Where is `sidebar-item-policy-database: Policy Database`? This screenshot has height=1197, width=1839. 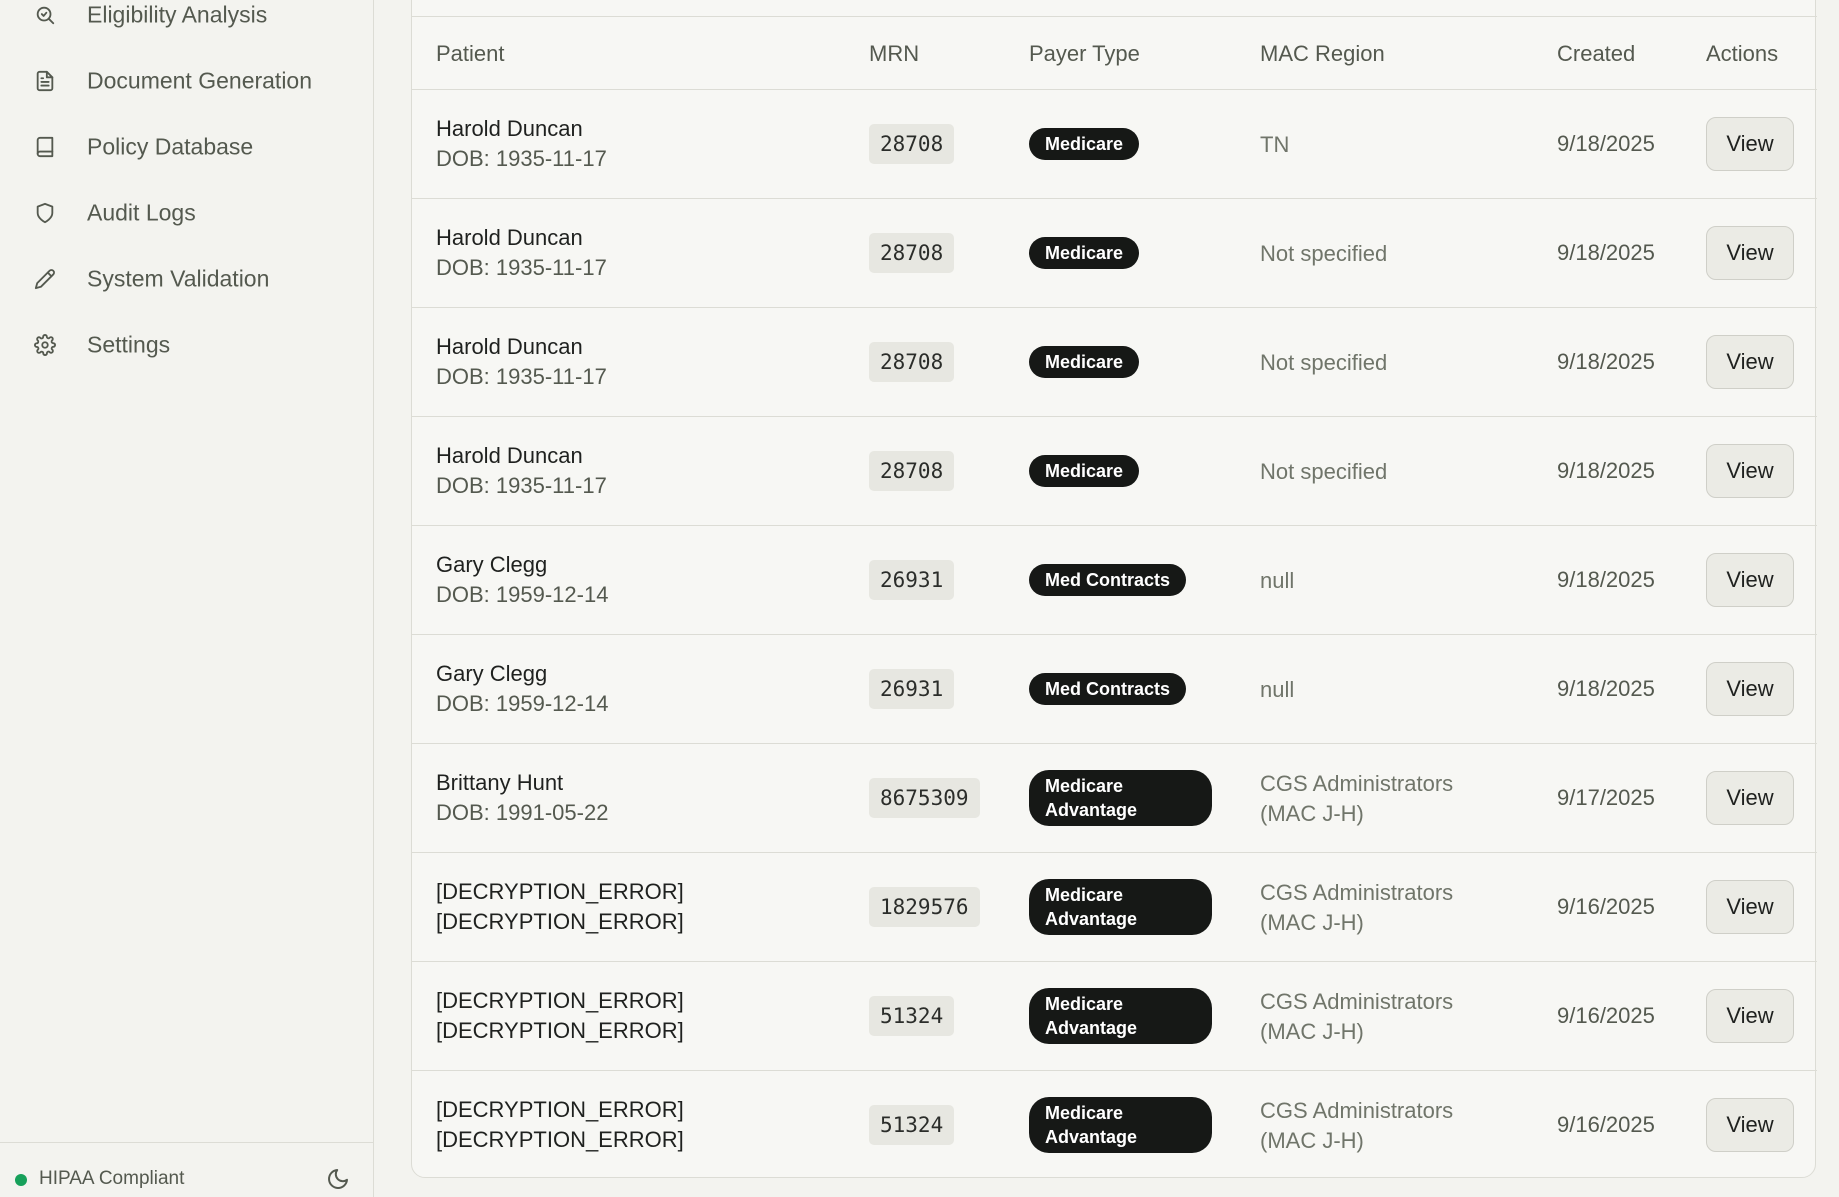
sidebar-item-policy-database: Policy Database is located at coordinates (187, 147).